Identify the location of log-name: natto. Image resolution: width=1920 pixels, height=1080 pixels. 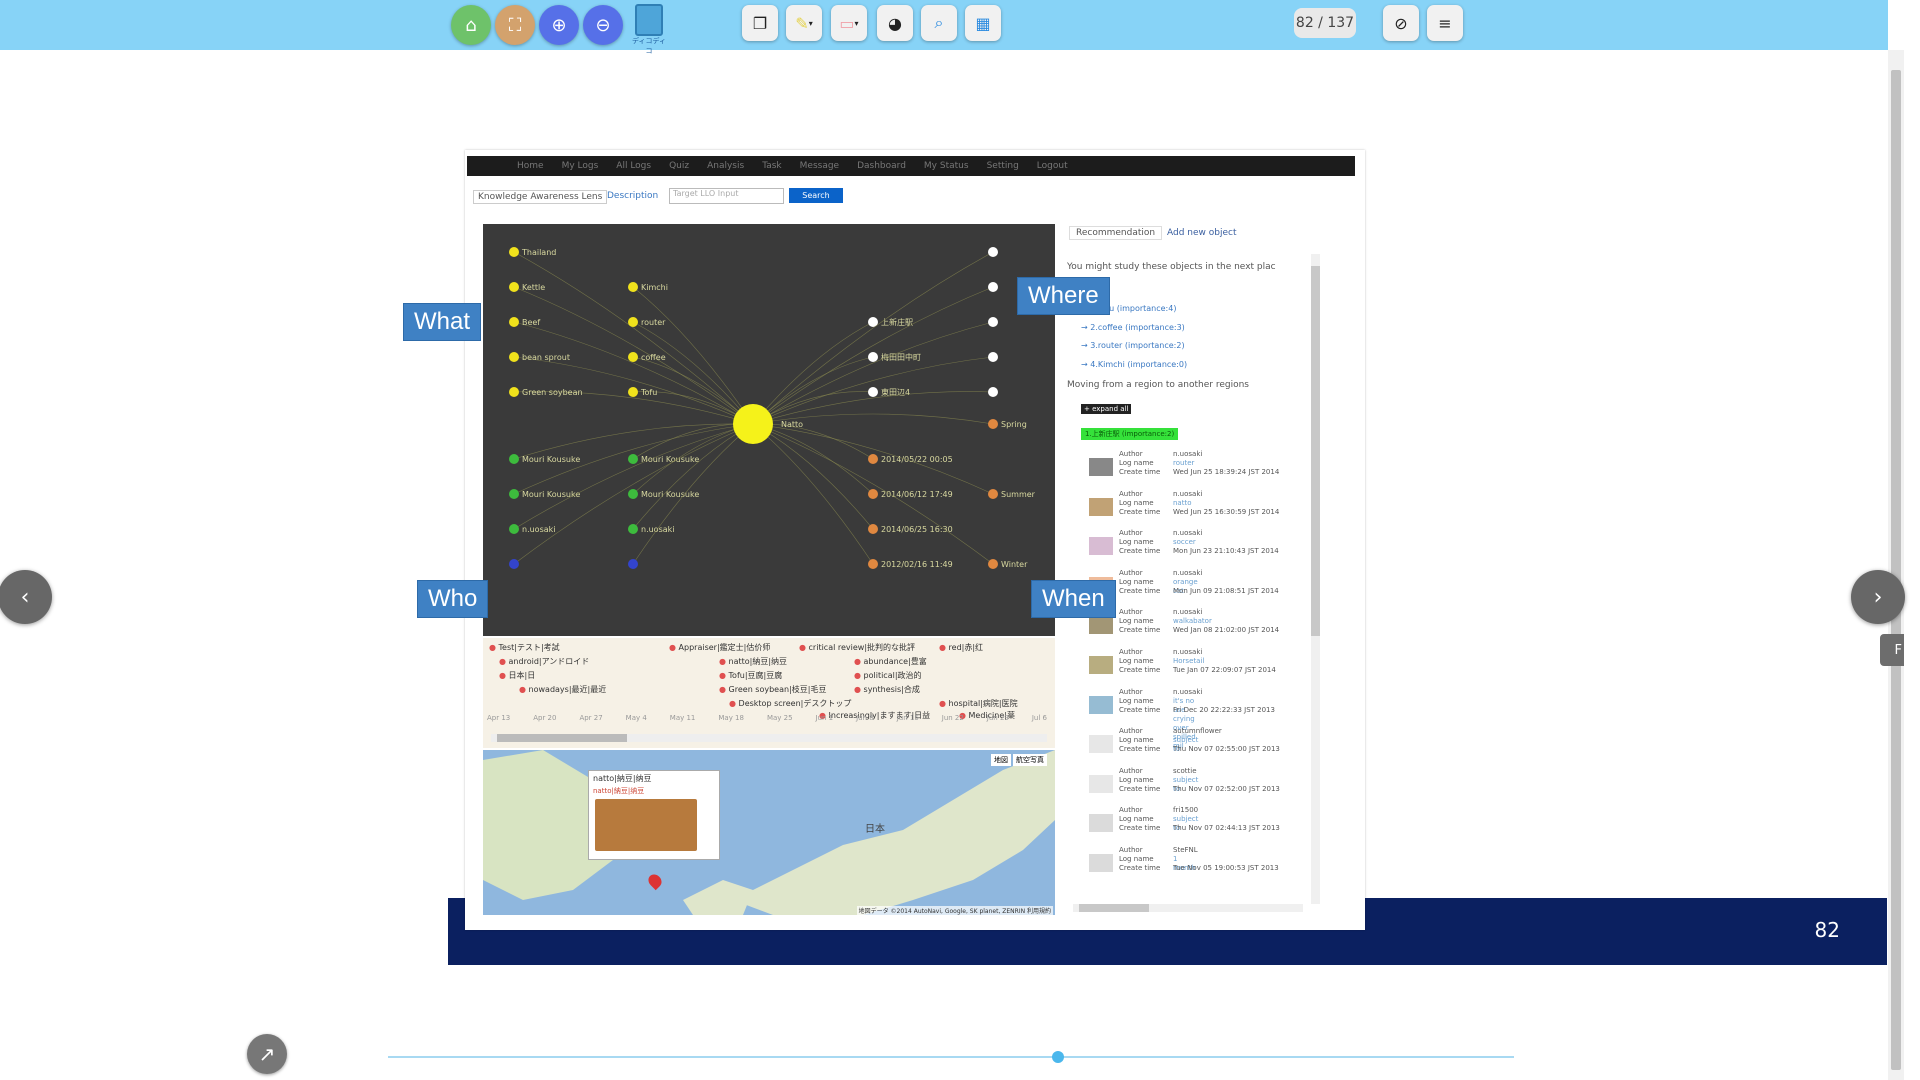
(1182, 502).